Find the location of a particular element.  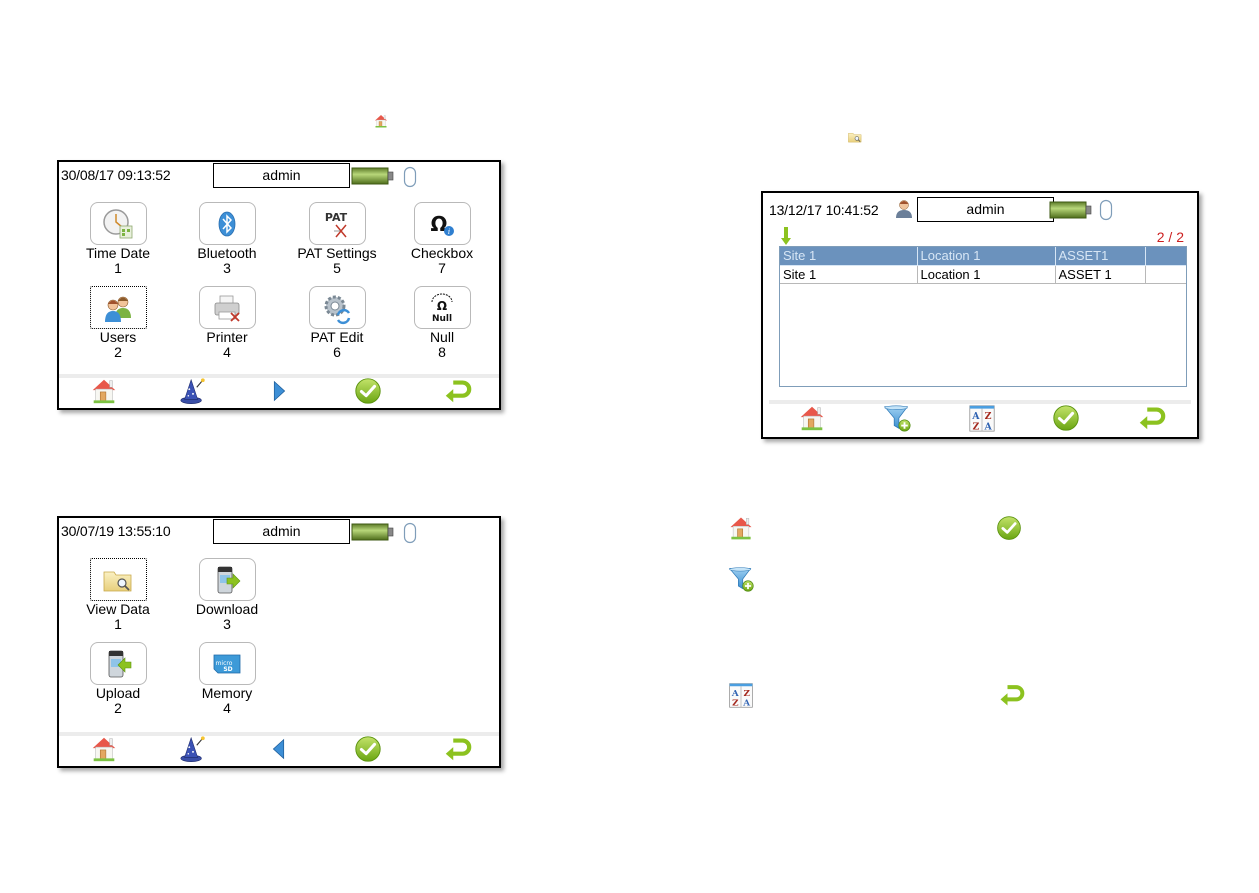

menu-item-pat-settings: PAT Settings 5 is located at coordinates (337, 239).